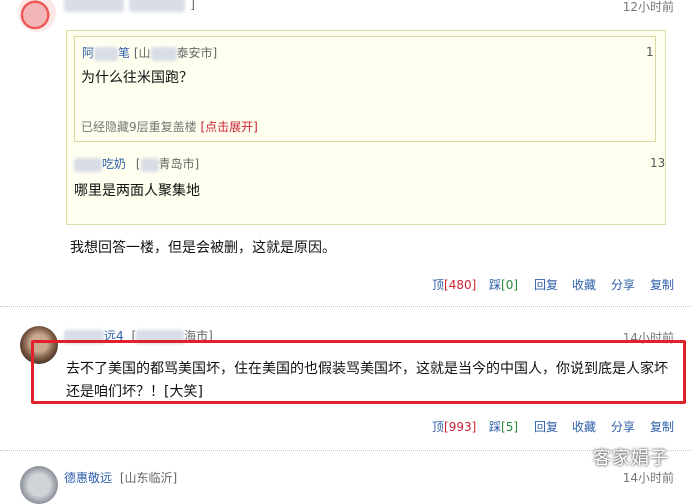  Describe the element at coordinates (136, 163) in the screenshot. I see `quote-header-2: 吃奶 [青岛市]` at that location.